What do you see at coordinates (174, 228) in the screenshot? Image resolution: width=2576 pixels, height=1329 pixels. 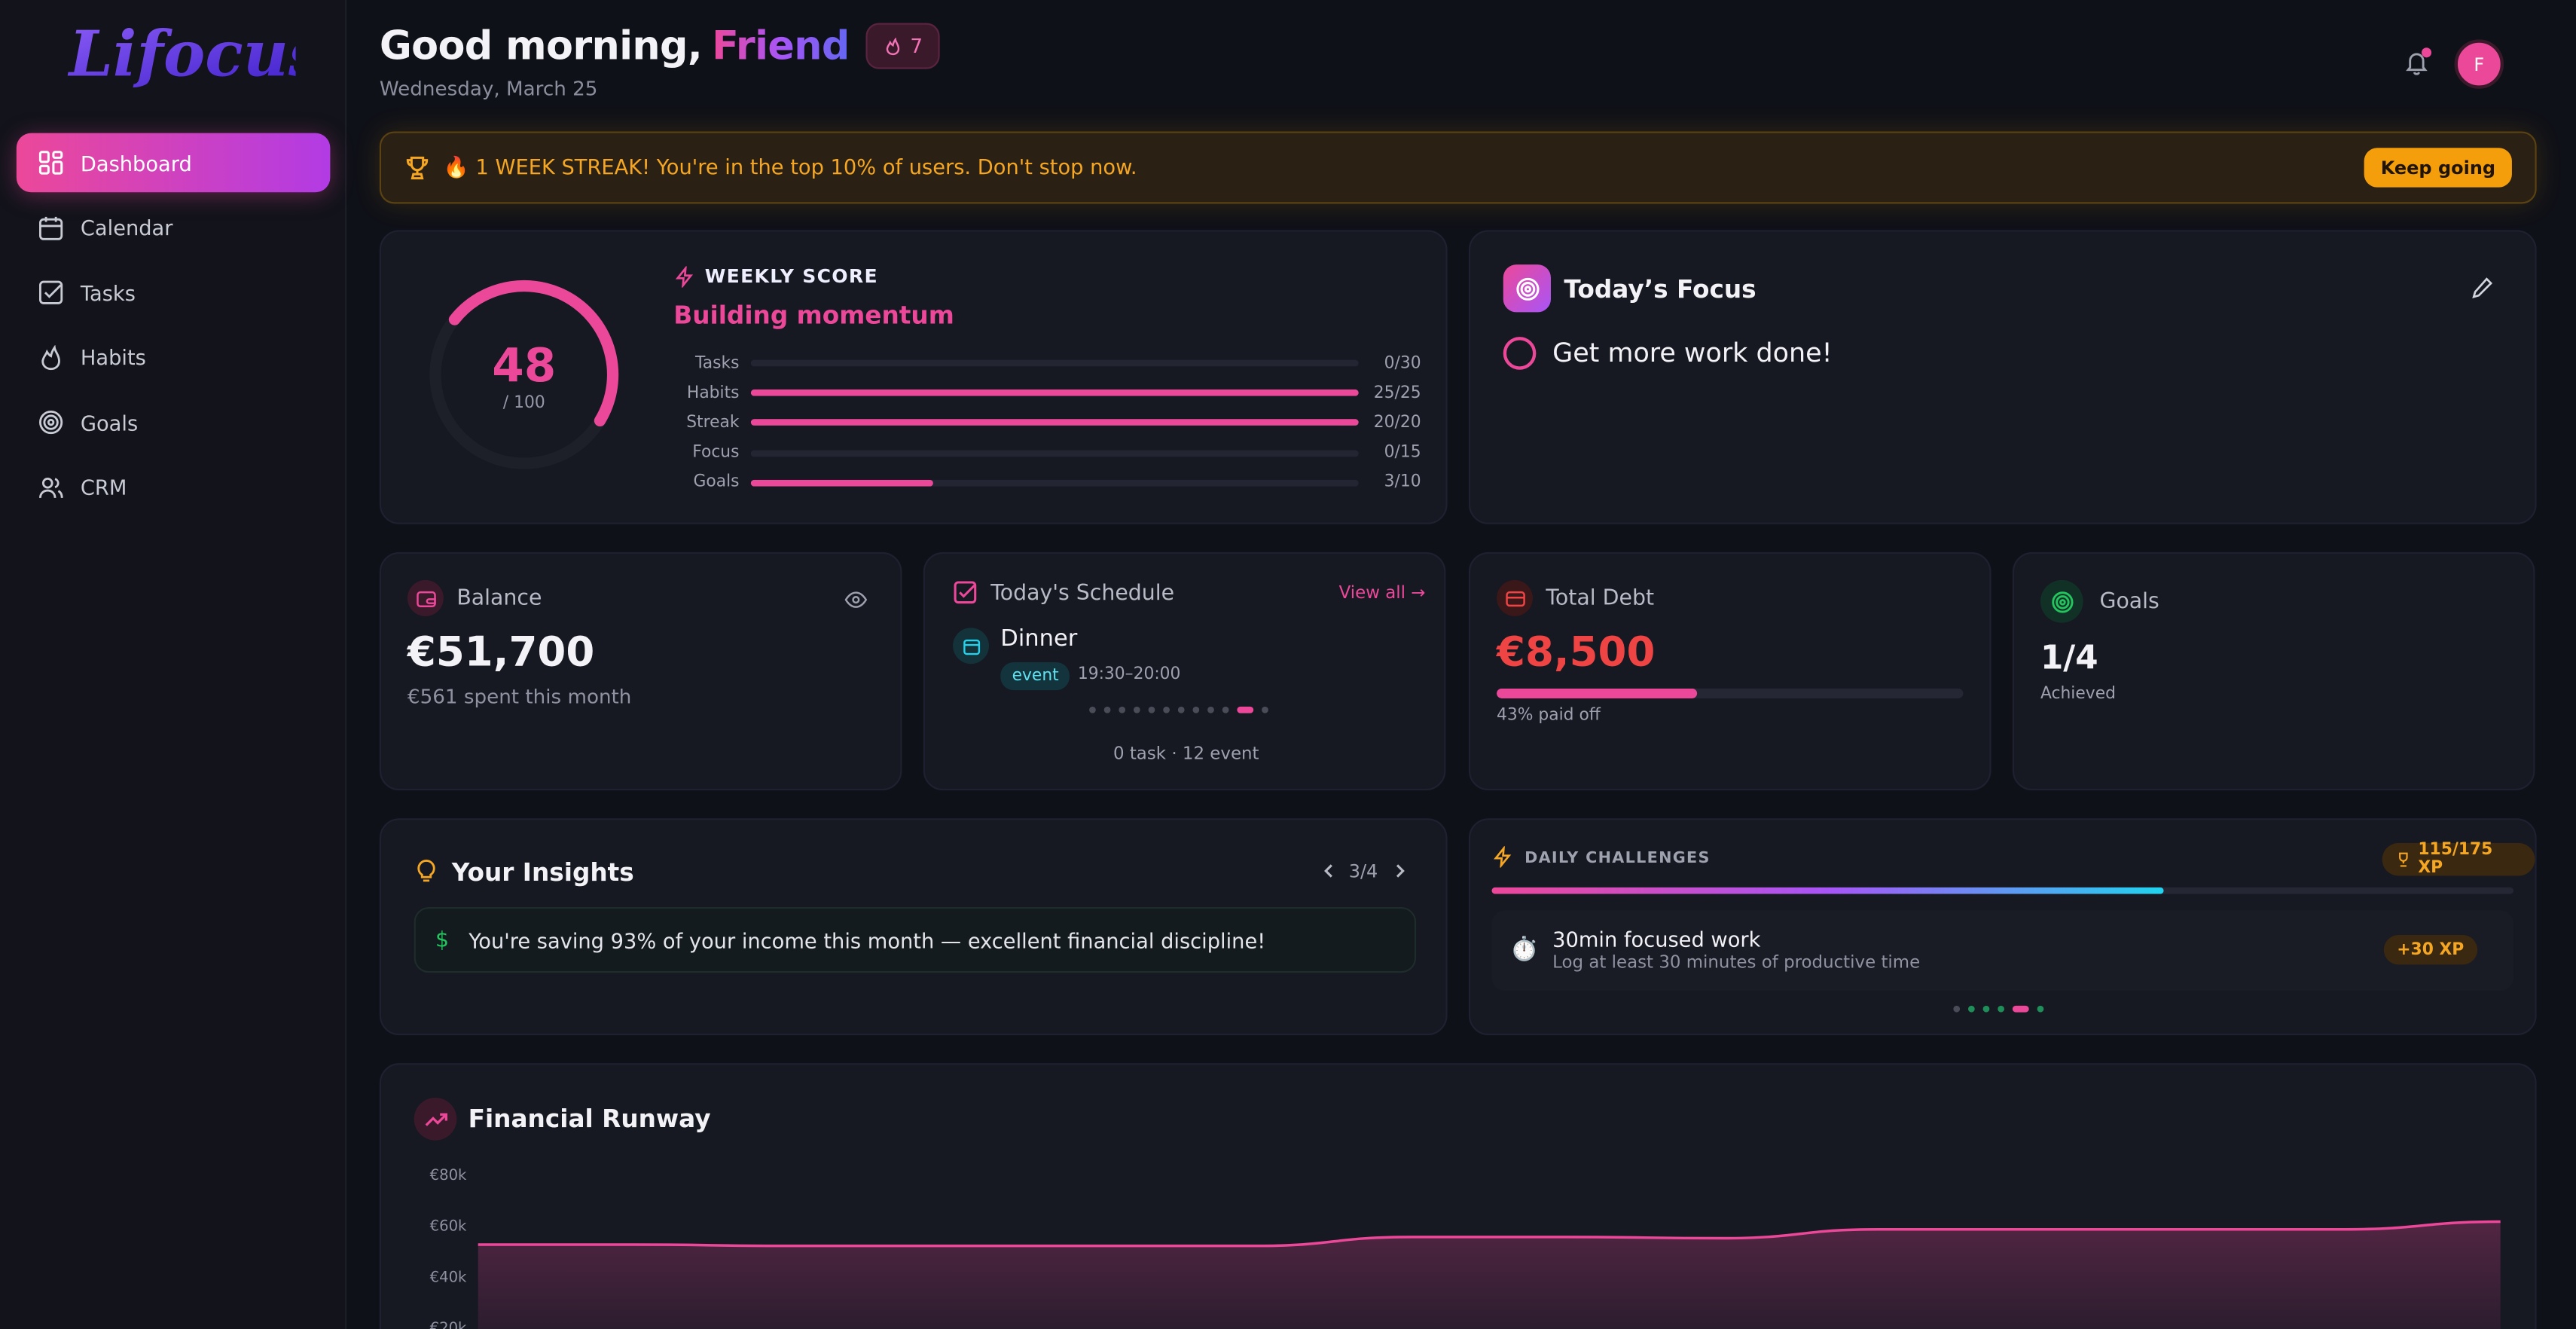 I see `sidebar-item-calendar: Calendar` at bounding box center [174, 228].